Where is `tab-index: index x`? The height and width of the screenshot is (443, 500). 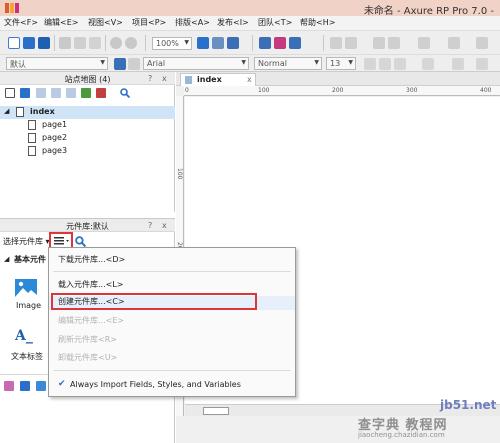
tab-index: index x is located at coordinates (218, 79).